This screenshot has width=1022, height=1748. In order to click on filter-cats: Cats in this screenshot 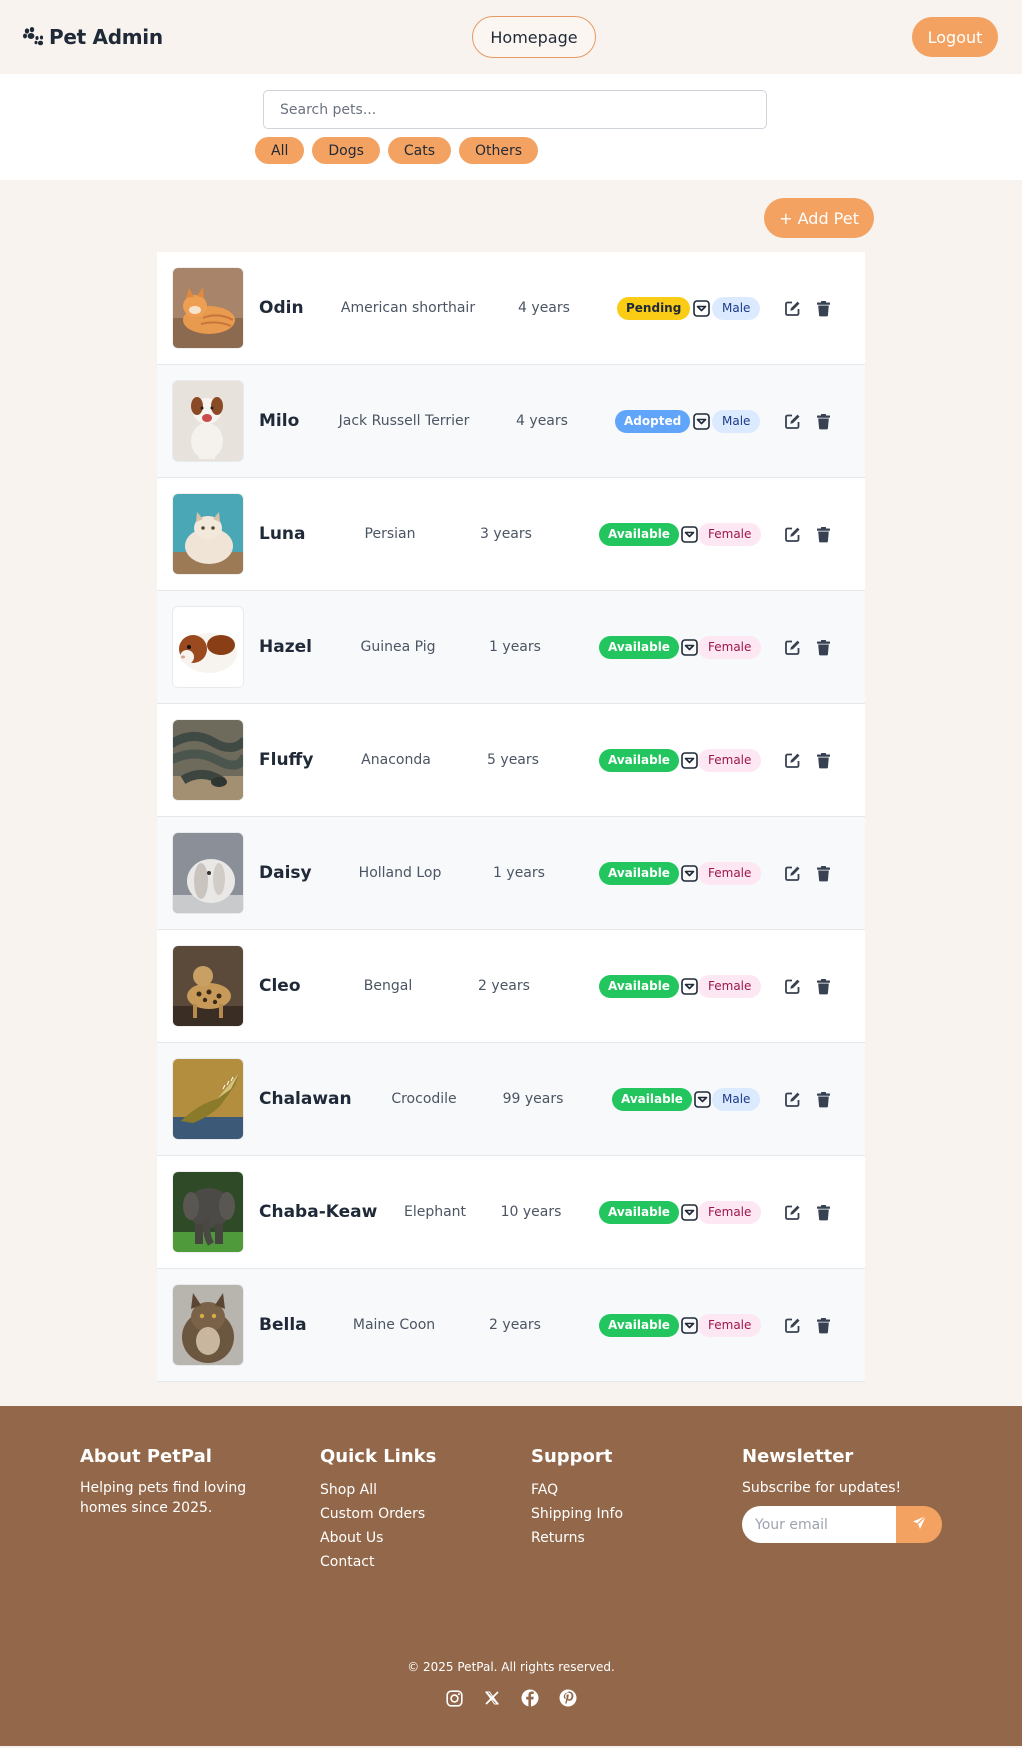, I will do `click(419, 150)`.